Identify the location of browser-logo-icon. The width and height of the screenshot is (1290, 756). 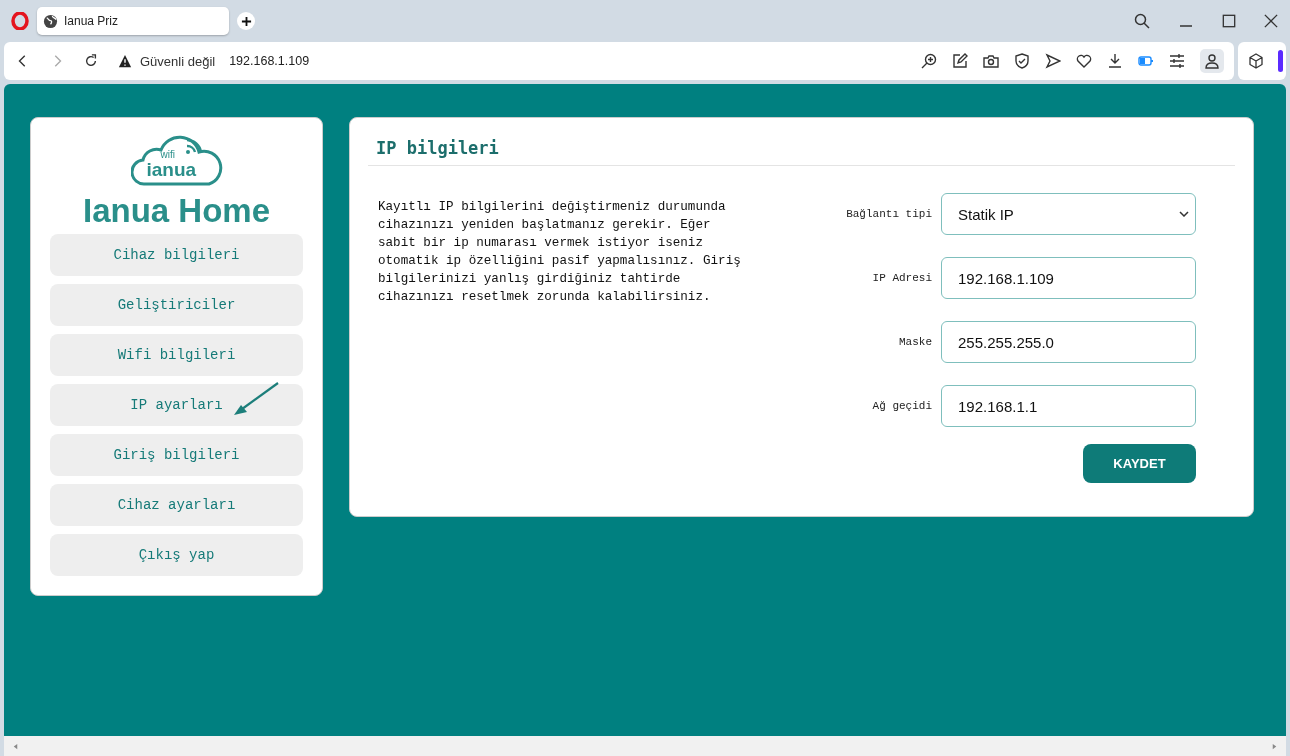
(20, 21).